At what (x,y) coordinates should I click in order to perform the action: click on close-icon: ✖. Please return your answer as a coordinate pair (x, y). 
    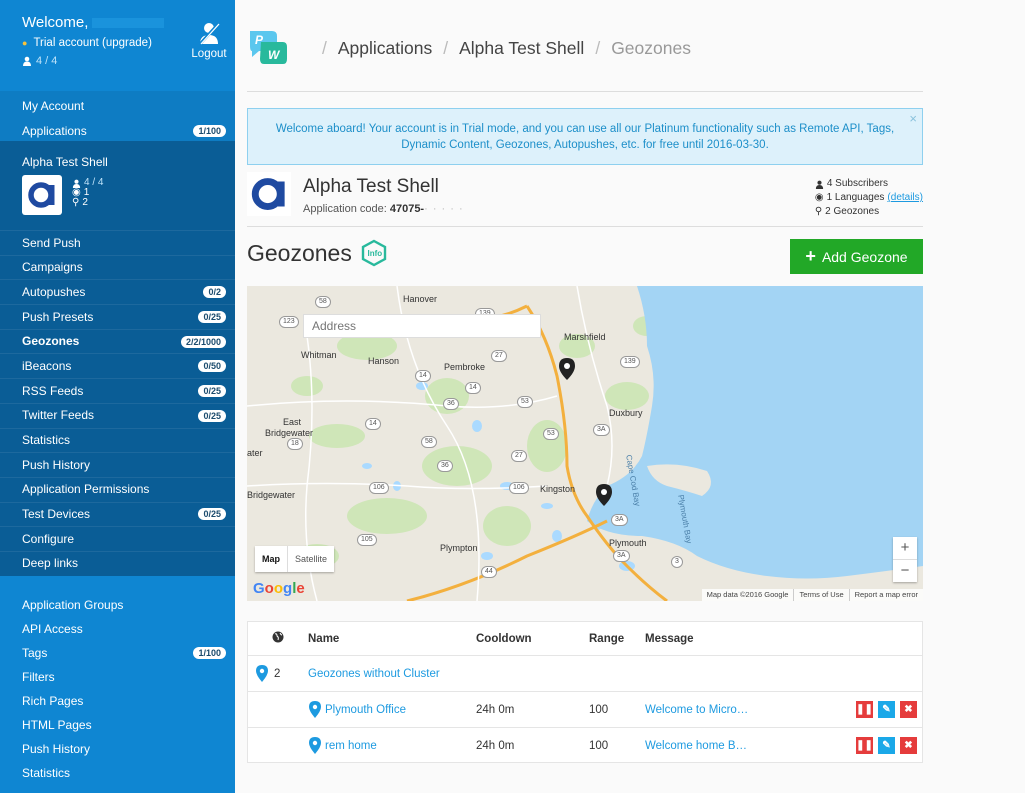
    Looking at the image, I should click on (908, 709).